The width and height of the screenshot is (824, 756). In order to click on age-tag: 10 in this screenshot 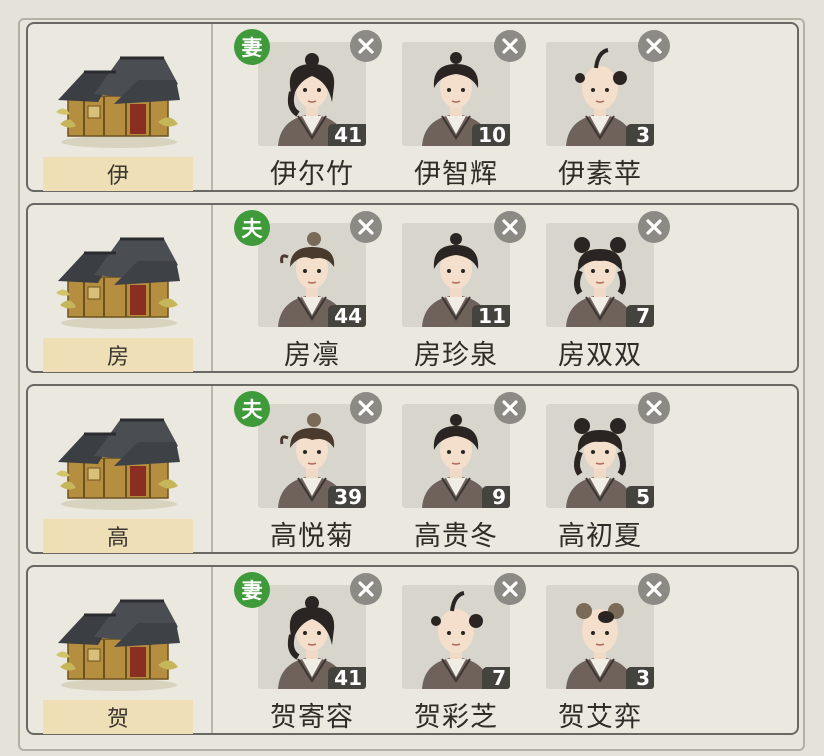, I will do `click(491, 135)`.